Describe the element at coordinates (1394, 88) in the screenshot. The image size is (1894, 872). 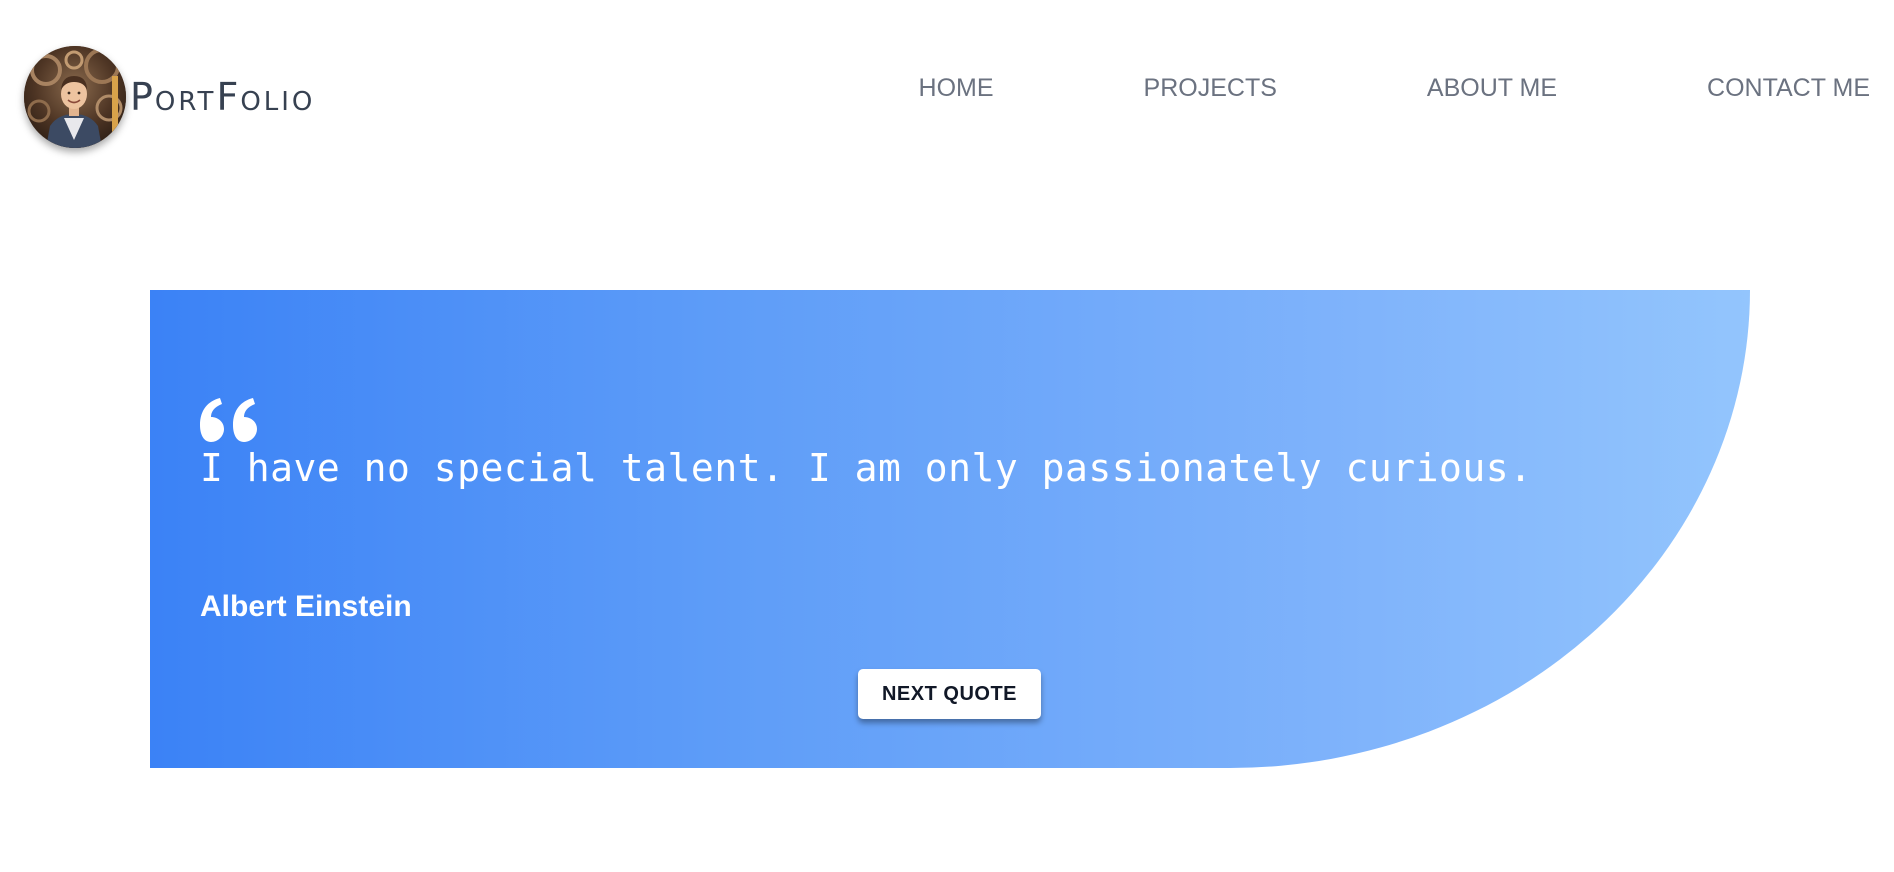
I see `main-nav: HOME PROJECTS ABOUT ME CONTACT ME` at that location.